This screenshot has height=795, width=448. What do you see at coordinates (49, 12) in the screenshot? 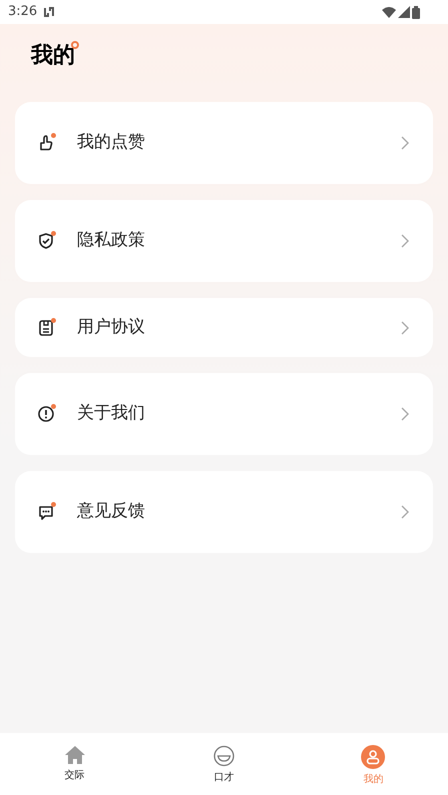
I see `sync-icon` at bounding box center [49, 12].